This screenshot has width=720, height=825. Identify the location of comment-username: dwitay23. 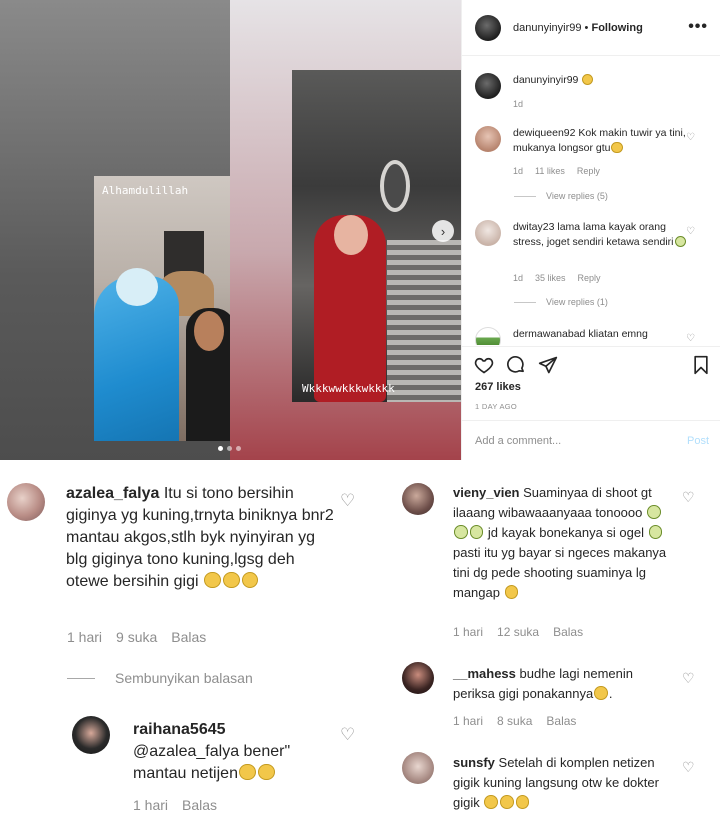
(533, 227).